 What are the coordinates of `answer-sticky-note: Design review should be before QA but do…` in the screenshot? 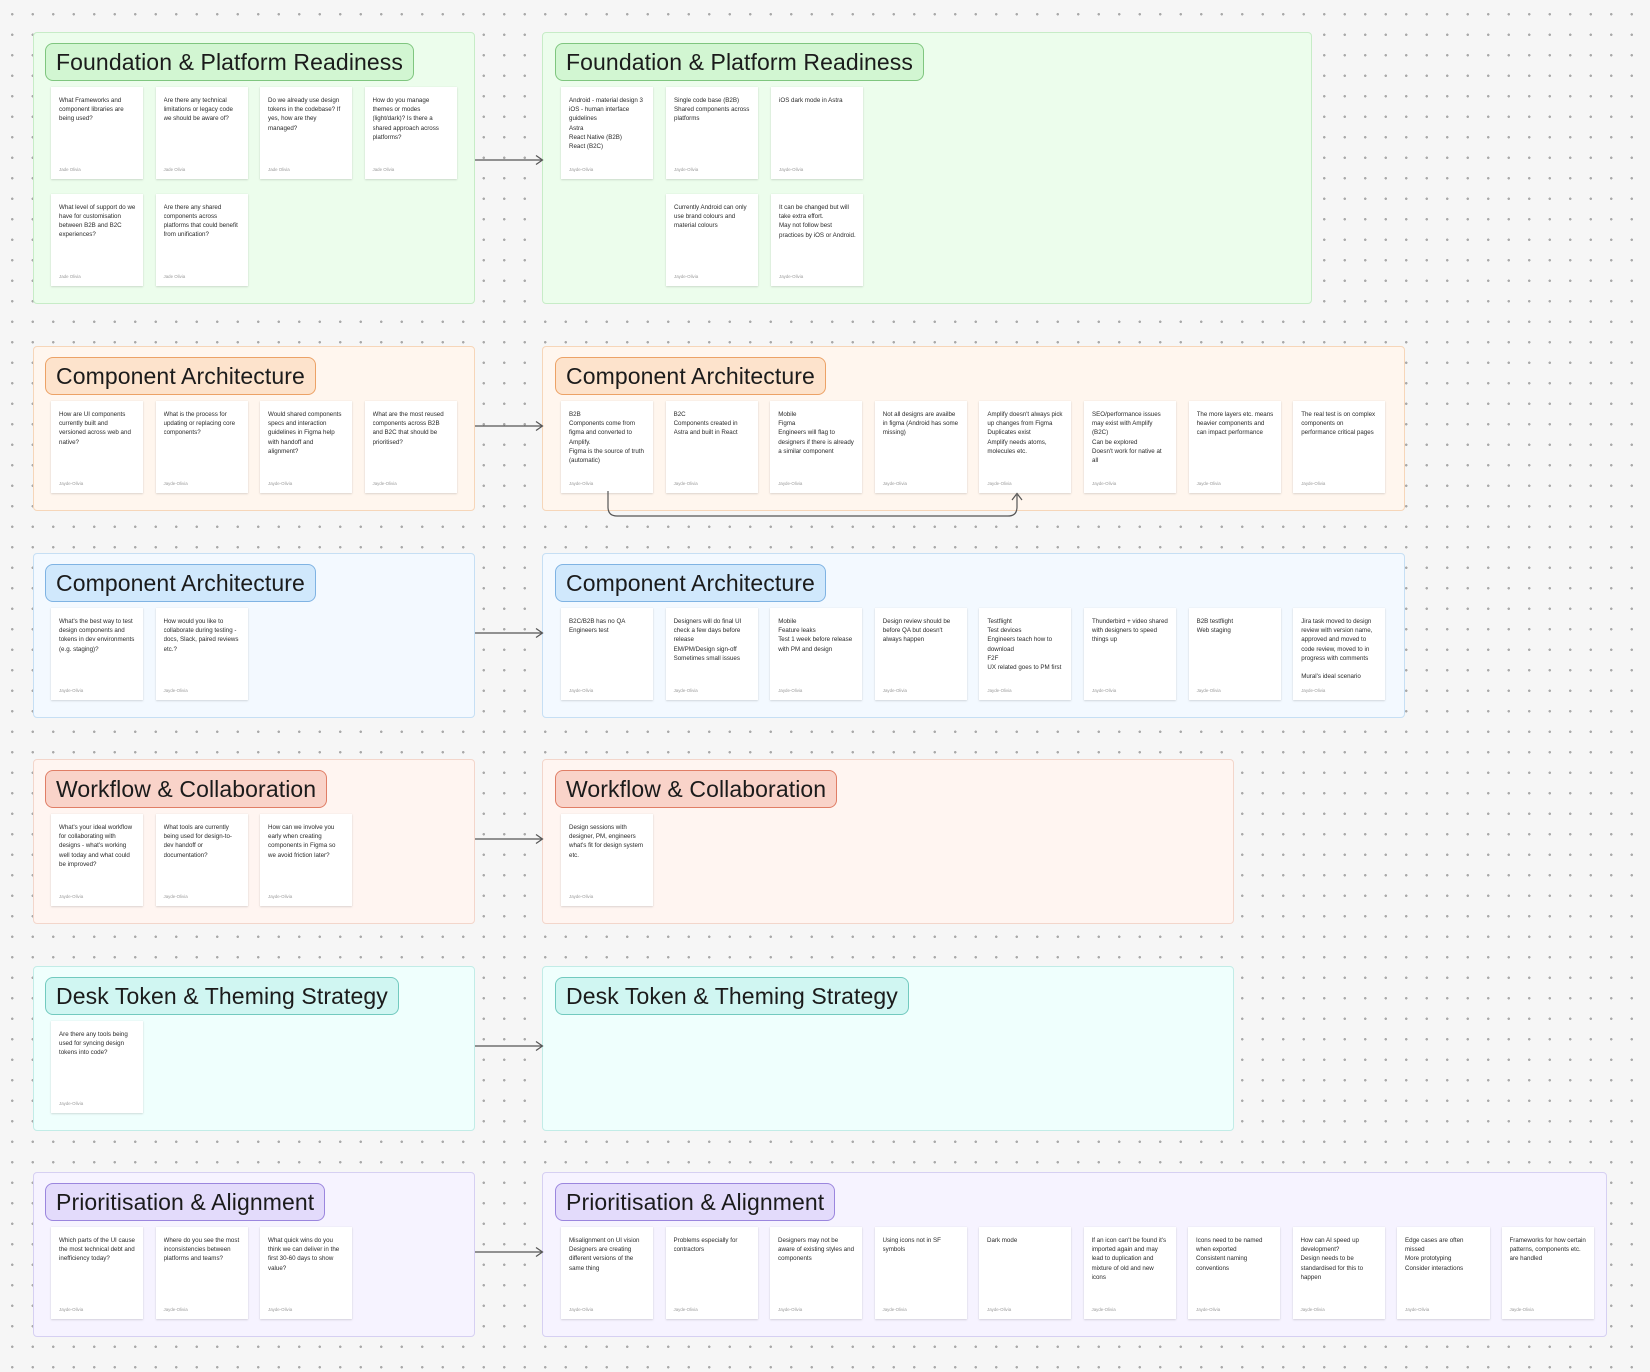 It's located at (920, 654).